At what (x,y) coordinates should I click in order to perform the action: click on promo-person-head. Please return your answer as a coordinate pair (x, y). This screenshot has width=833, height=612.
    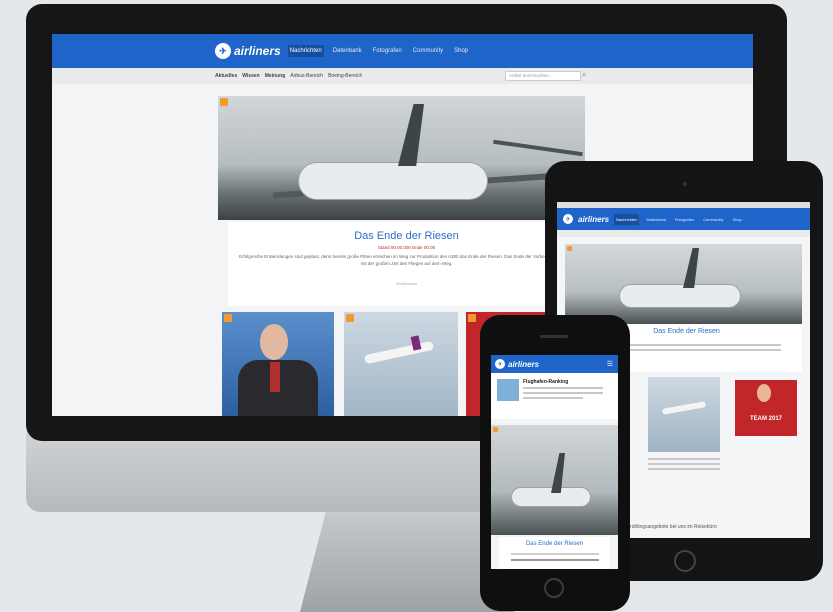
    Looking at the image, I should click on (764, 393).